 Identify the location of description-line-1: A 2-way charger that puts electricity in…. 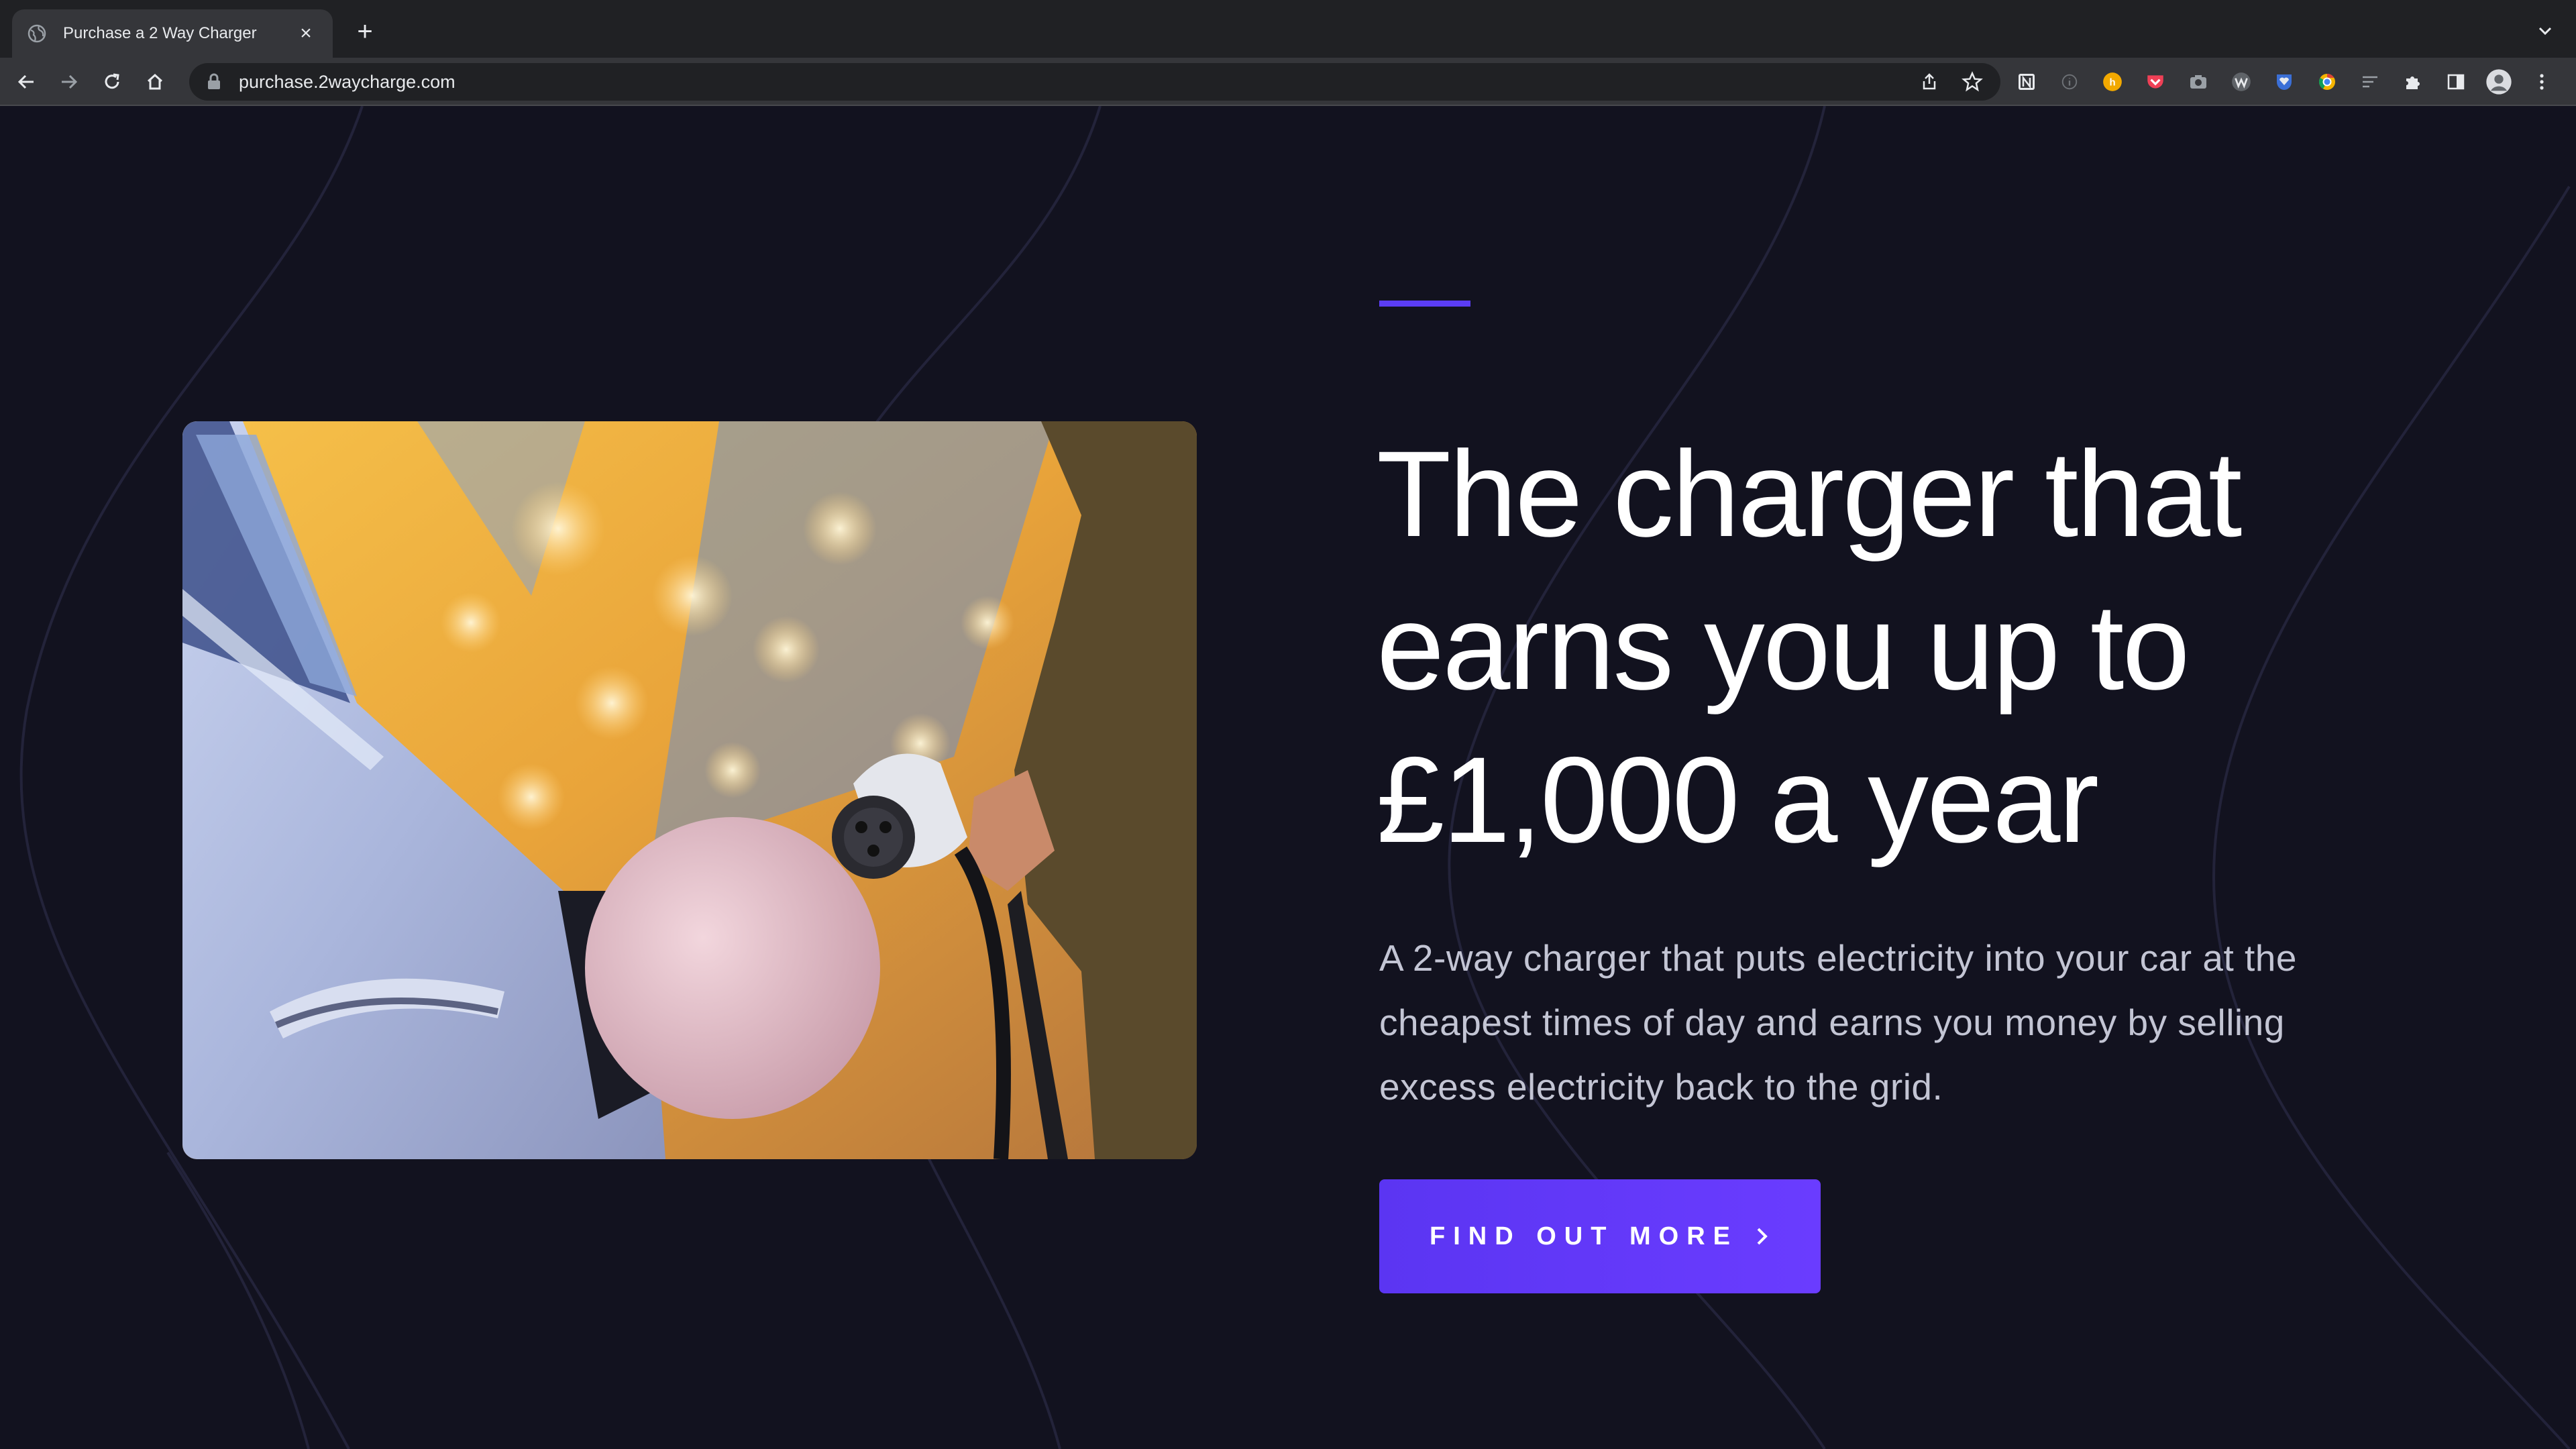
(1838, 958).